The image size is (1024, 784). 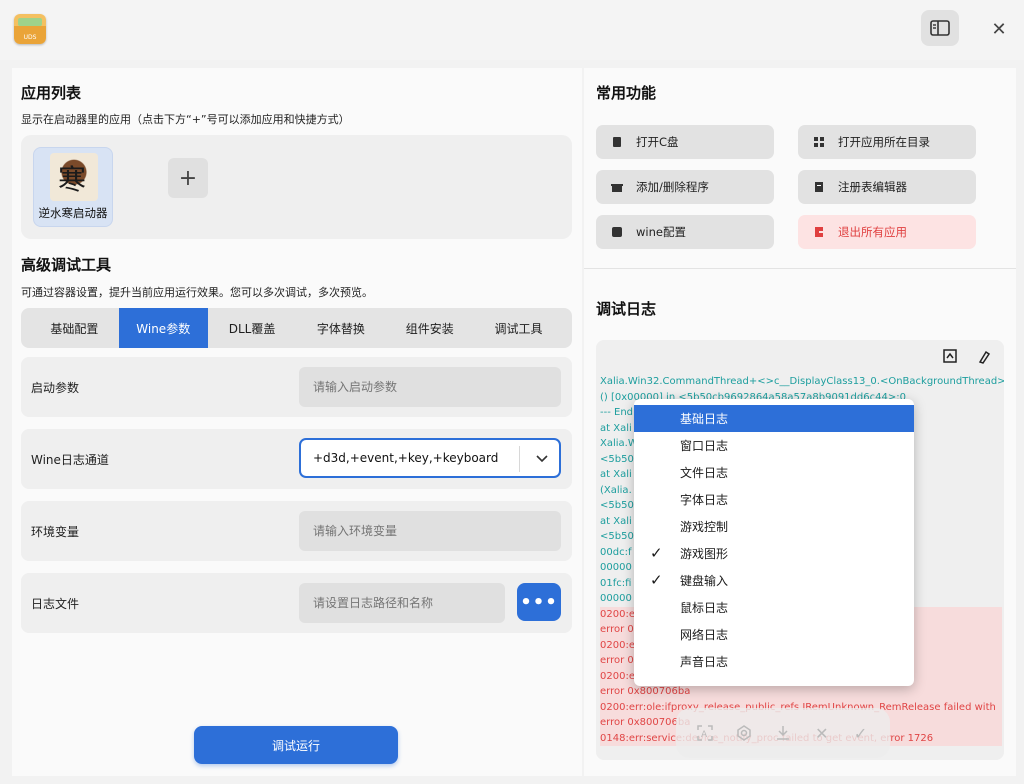 I want to click on tab-component-install: 组件安装, so click(x=429, y=328).